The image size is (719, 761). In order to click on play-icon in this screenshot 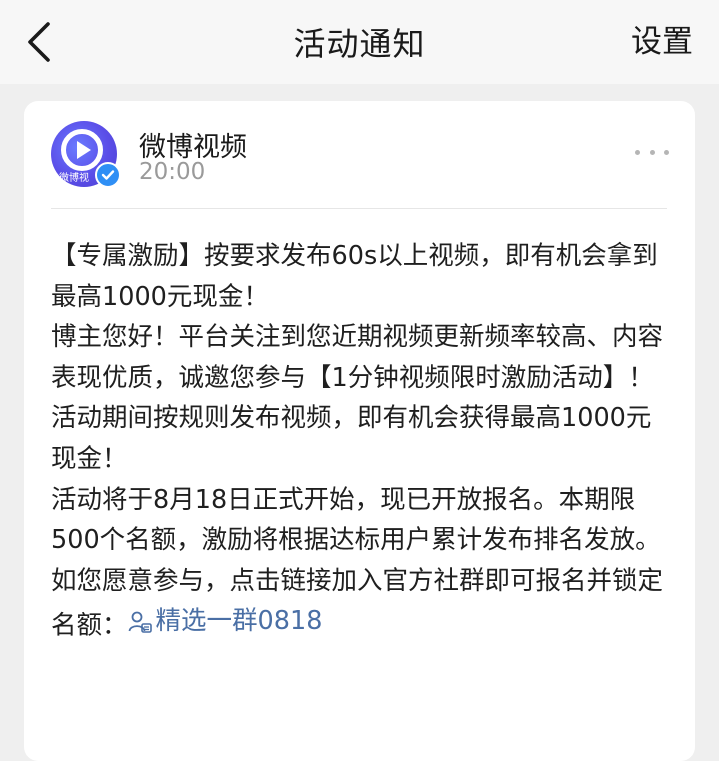, I will do `click(84, 150)`.